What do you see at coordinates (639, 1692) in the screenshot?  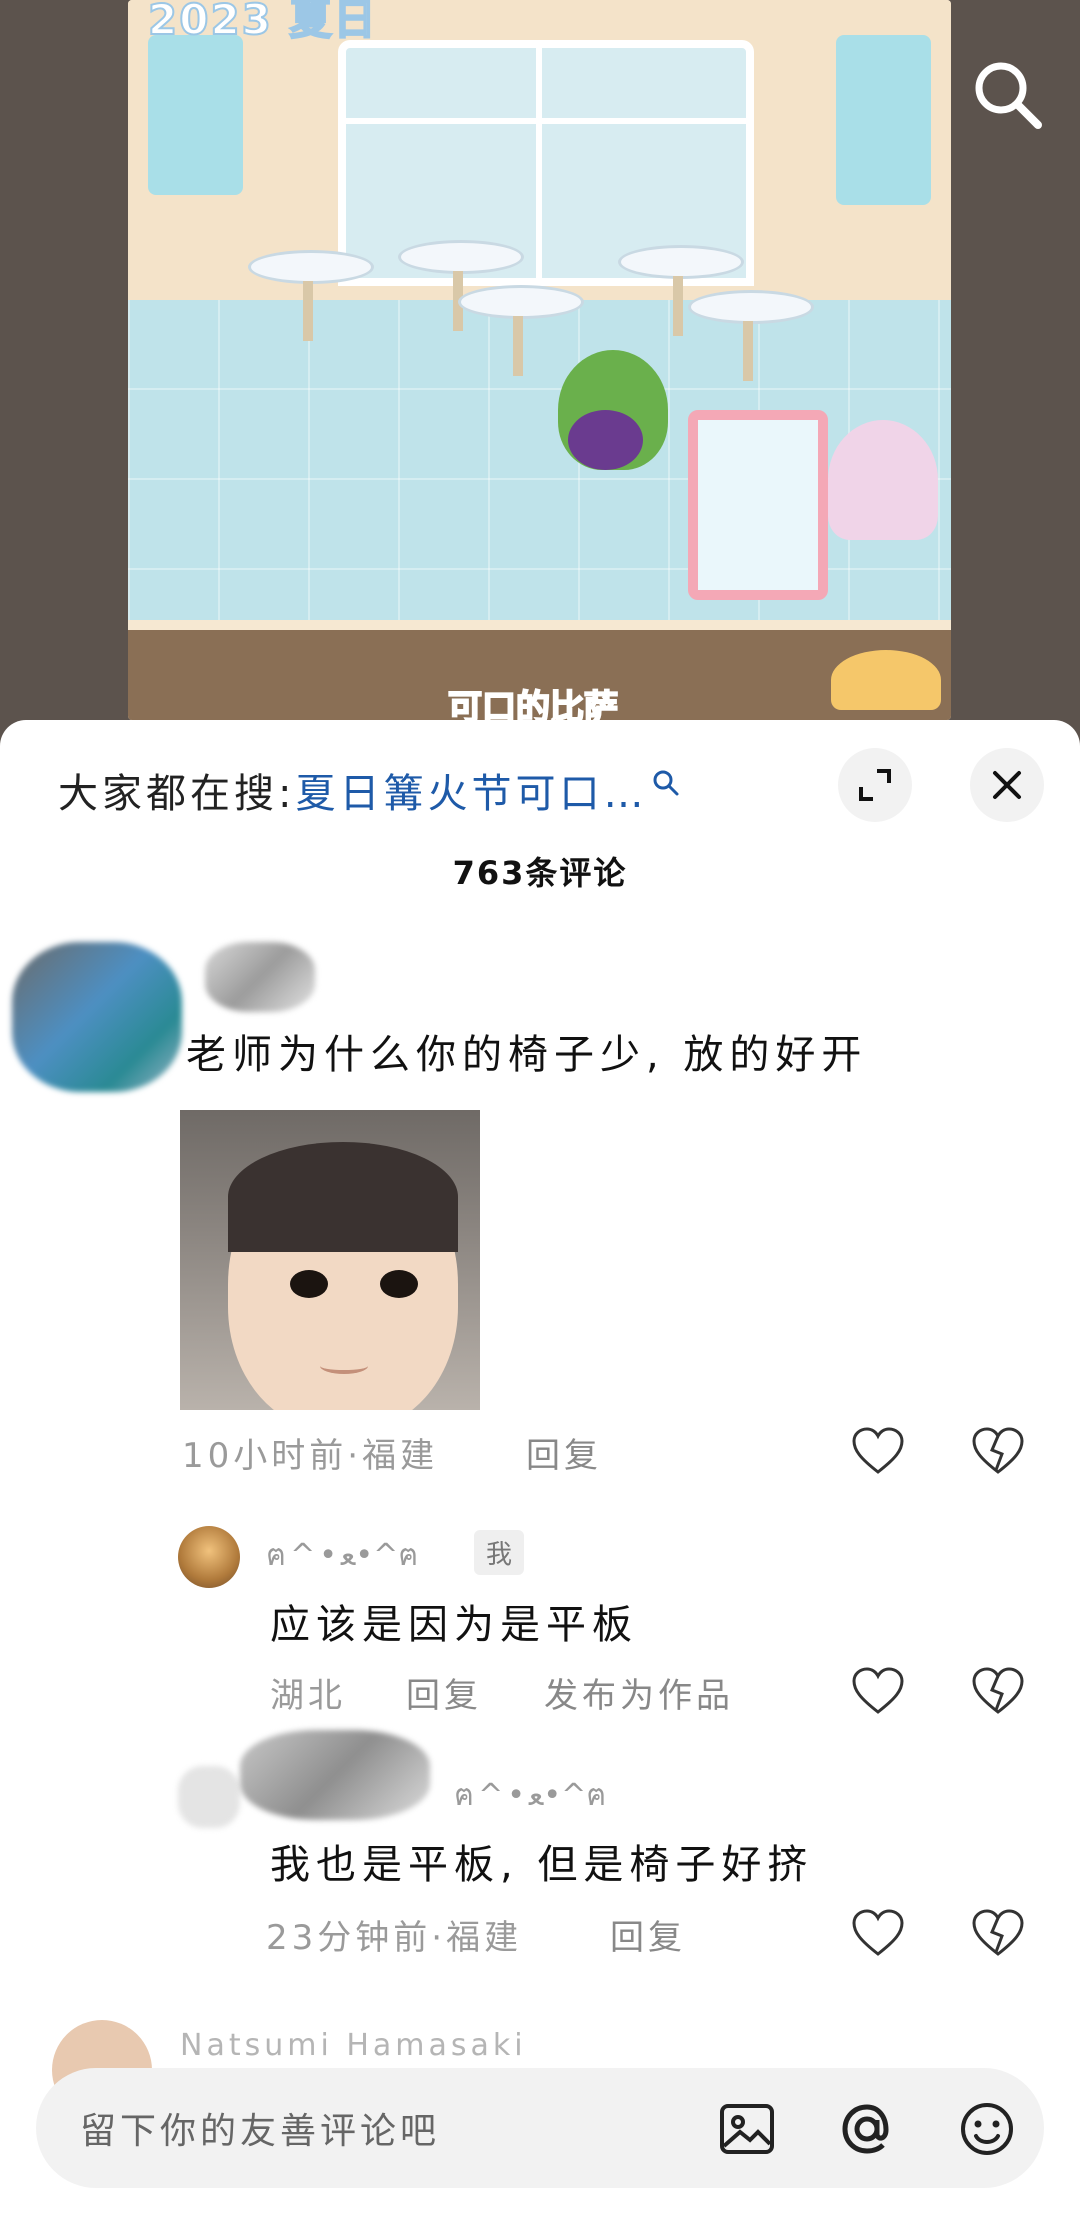 I see `publish-as-post-button: 发布为作品` at bounding box center [639, 1692].